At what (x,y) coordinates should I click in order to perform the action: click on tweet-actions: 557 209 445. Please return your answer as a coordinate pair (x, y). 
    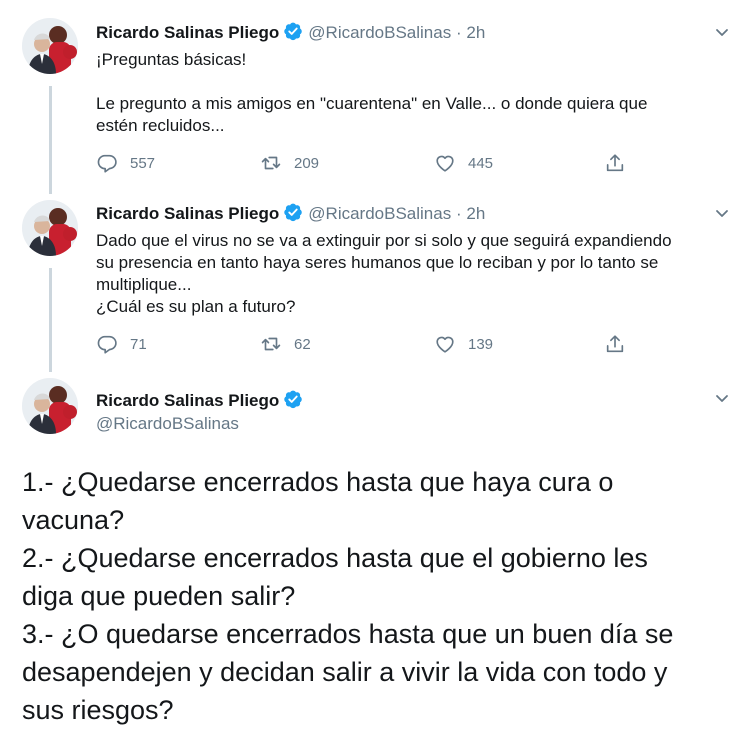
    Looking at the image, I should click on (376, 163).